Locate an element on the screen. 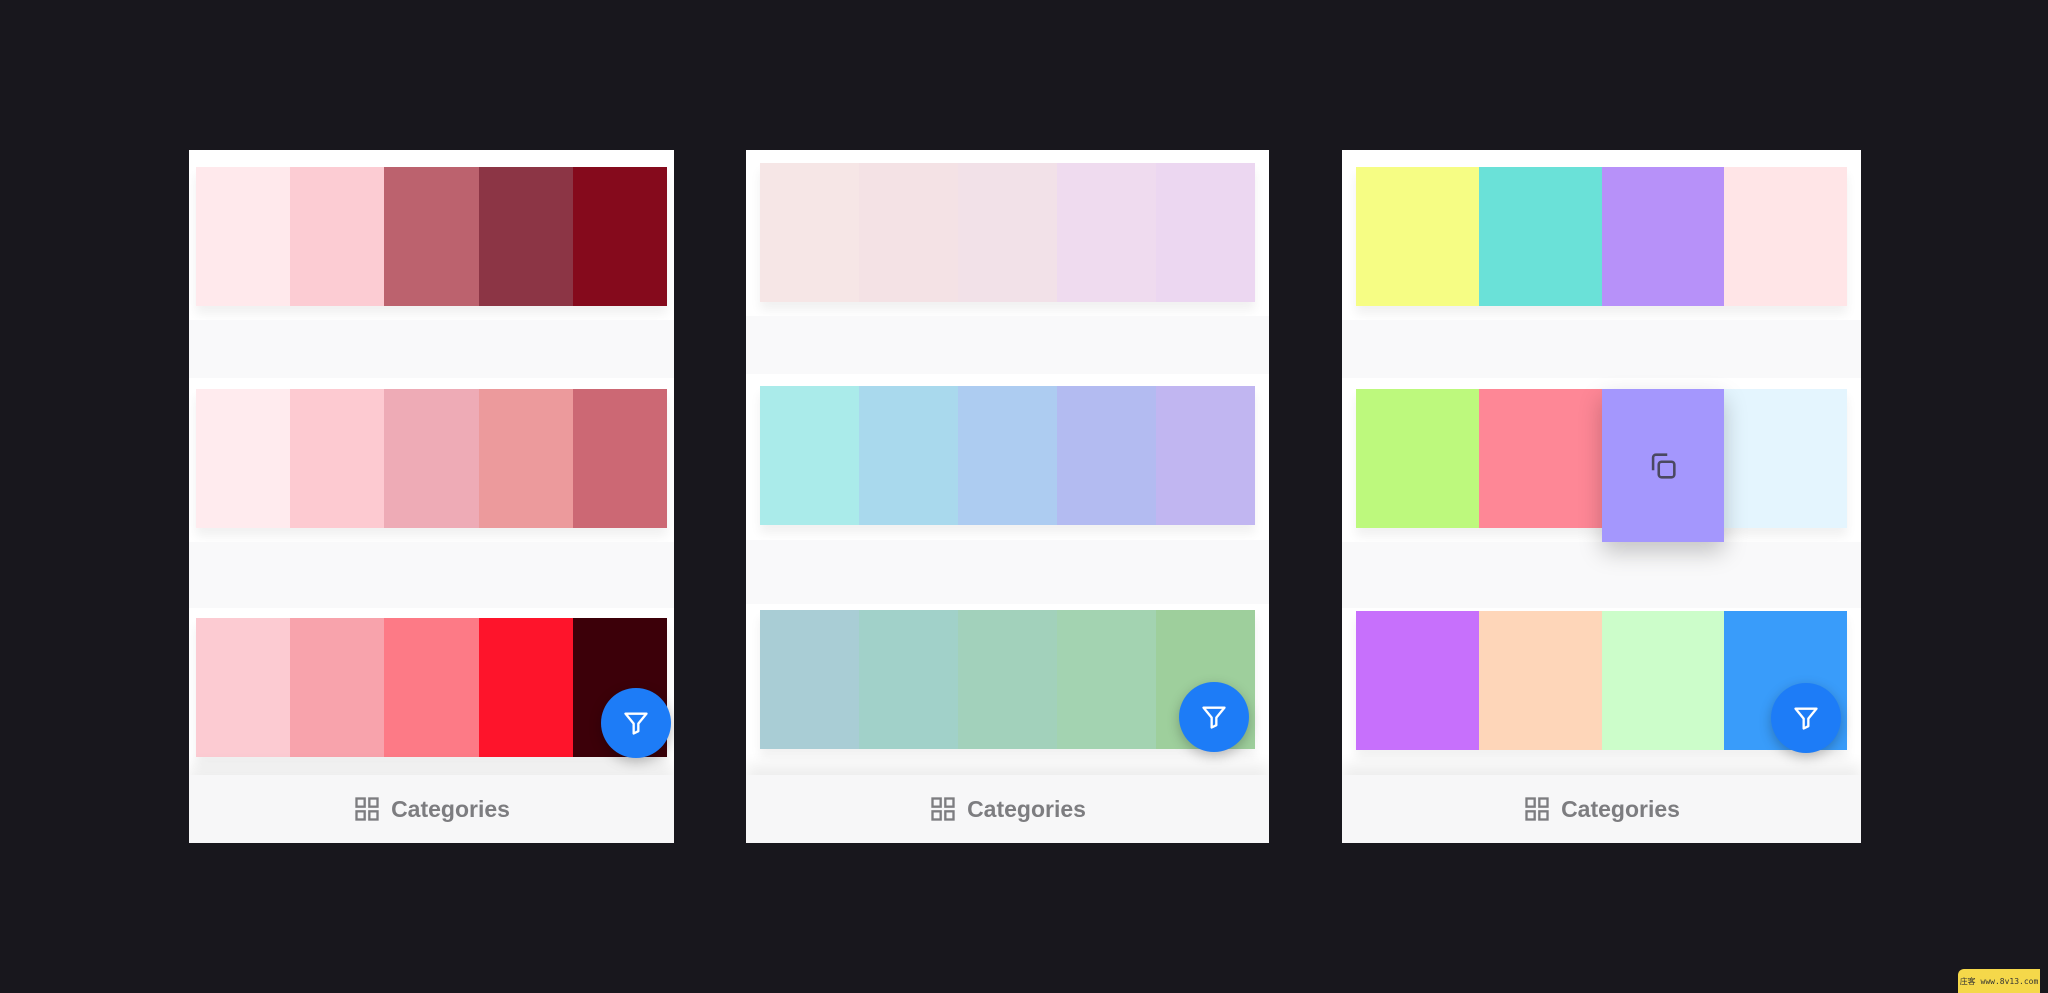  color-swatch-selected is located at coordinates (1663, 465).